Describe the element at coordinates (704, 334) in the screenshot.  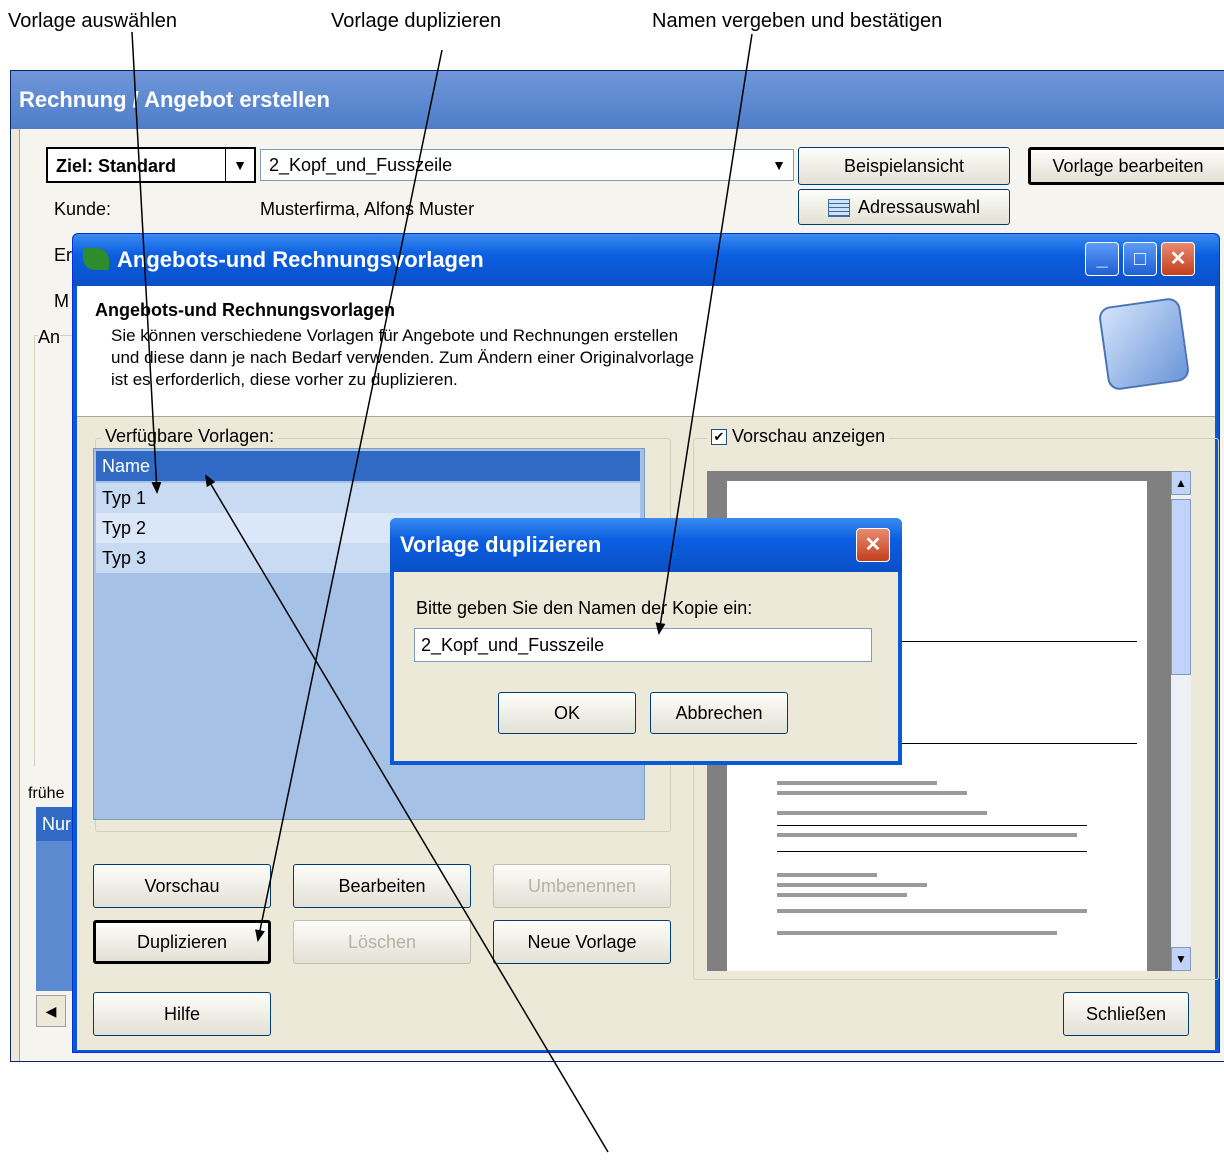
I see `arrow-name-input` at that location.